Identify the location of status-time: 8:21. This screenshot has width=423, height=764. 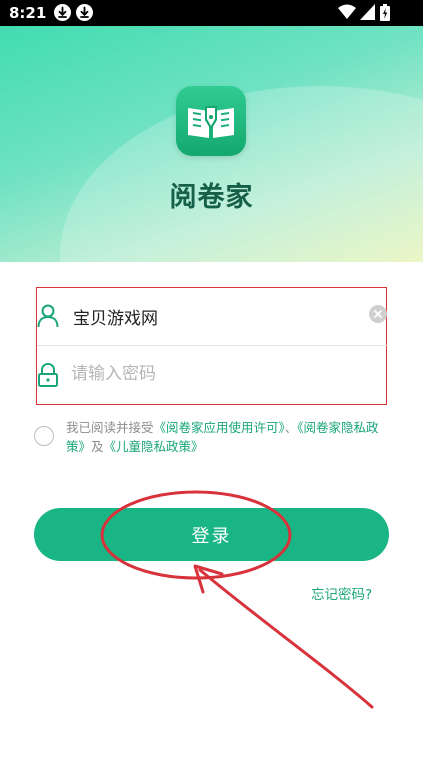
(28, 13).